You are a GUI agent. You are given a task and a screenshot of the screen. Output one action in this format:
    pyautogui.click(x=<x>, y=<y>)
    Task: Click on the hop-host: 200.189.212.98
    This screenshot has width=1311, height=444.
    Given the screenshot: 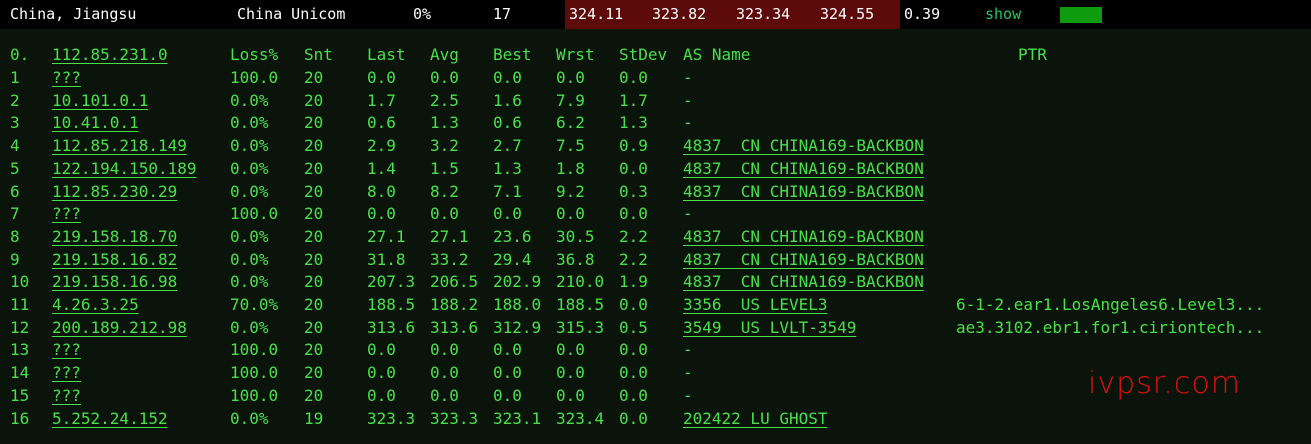 What is the action you would take?
    pyautogui.click(x=119, y=327)
    